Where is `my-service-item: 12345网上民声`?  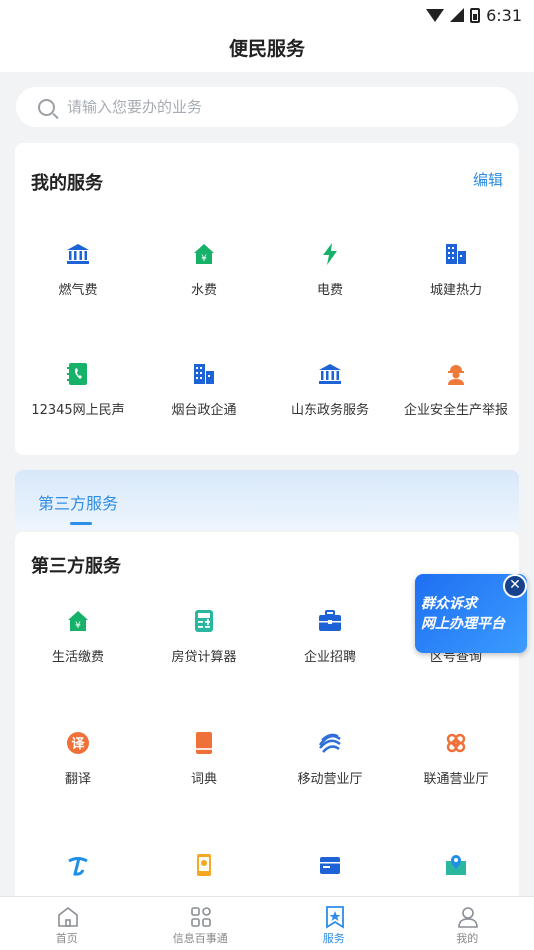 my-service-item: 12345网上民声 is located at coordinates (78, 395).